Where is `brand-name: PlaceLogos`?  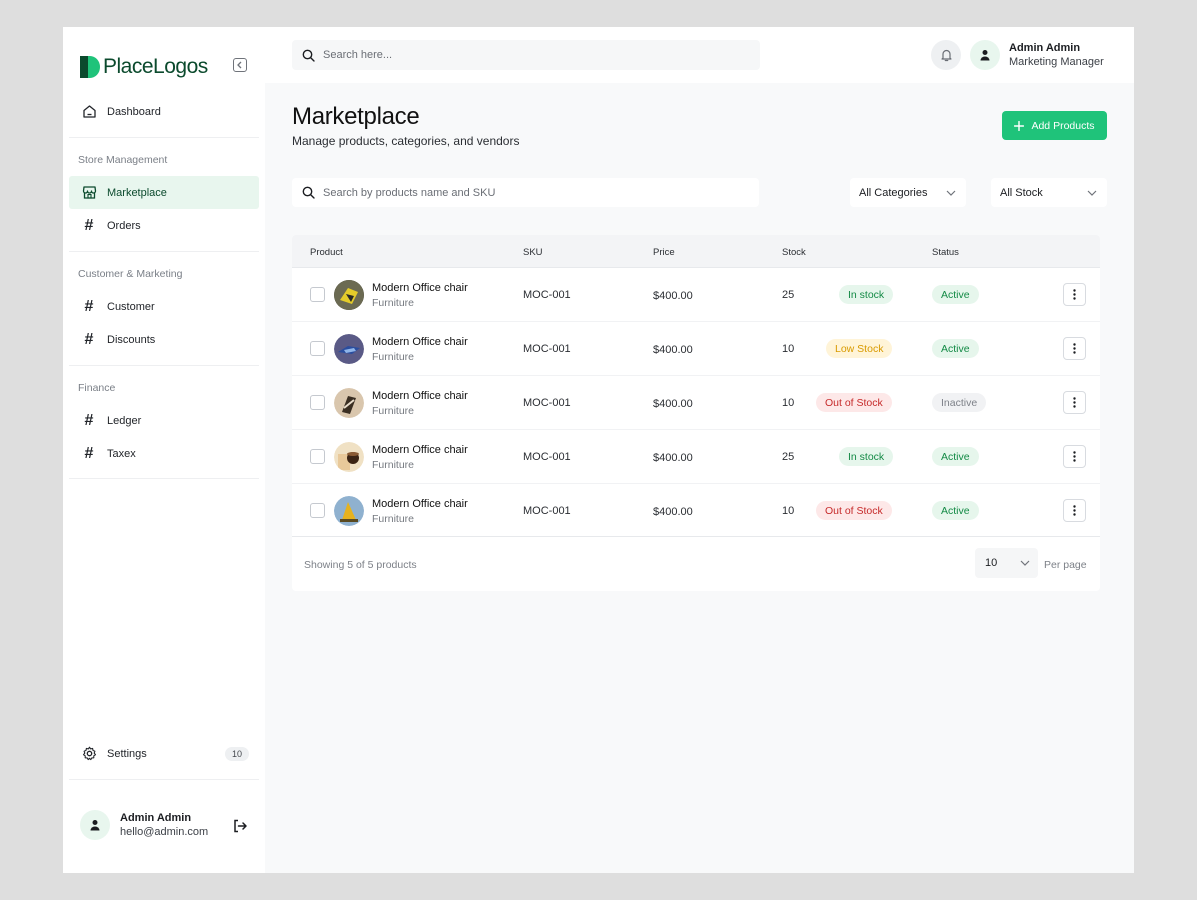
brand-name: PlaceLogos is located at coordinates (155, 66).